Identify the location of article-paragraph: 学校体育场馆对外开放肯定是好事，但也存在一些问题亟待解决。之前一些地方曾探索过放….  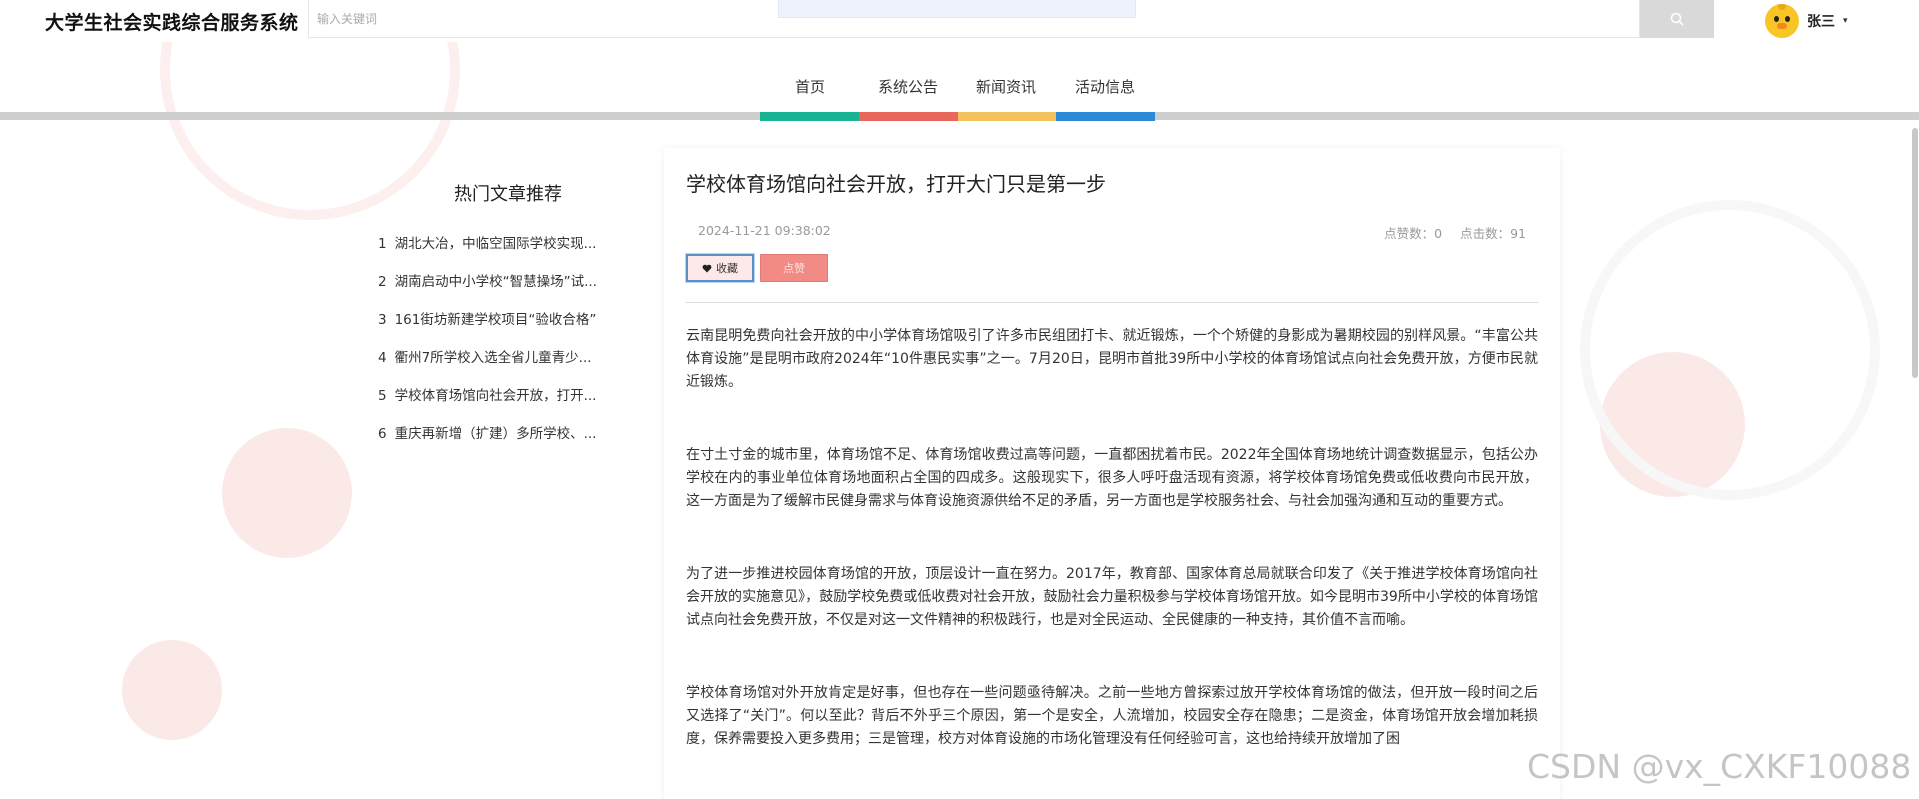
(1112, 716).